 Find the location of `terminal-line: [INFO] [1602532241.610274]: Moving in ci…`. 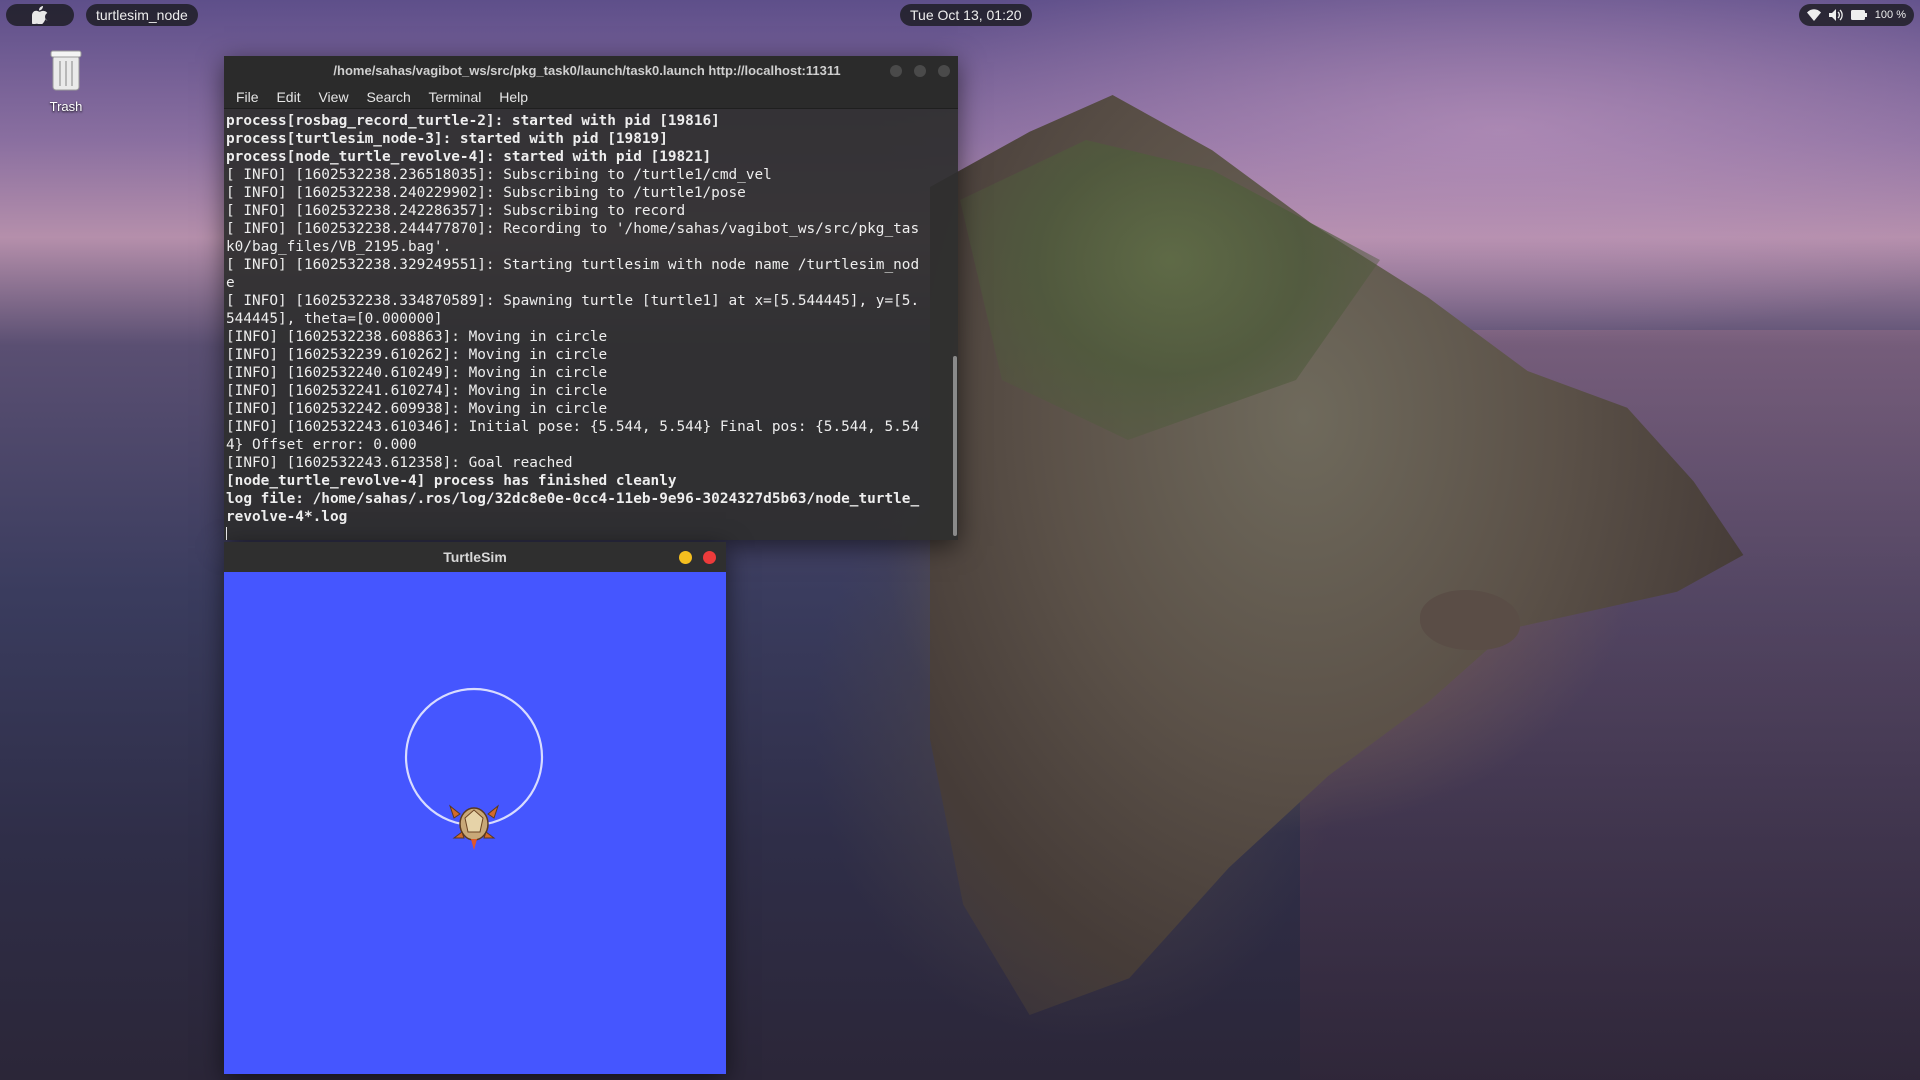

terminal-line: [INFO] [1602532241.610274]: Moving in ci… is located at coordinates (417, 391).